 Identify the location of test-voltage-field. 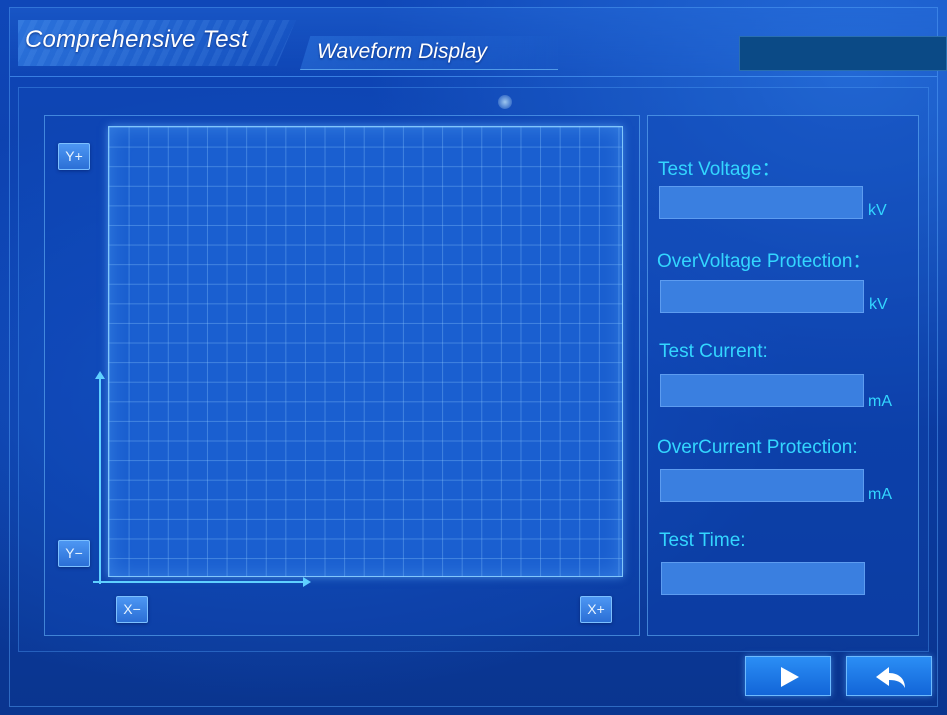
(761, 202).